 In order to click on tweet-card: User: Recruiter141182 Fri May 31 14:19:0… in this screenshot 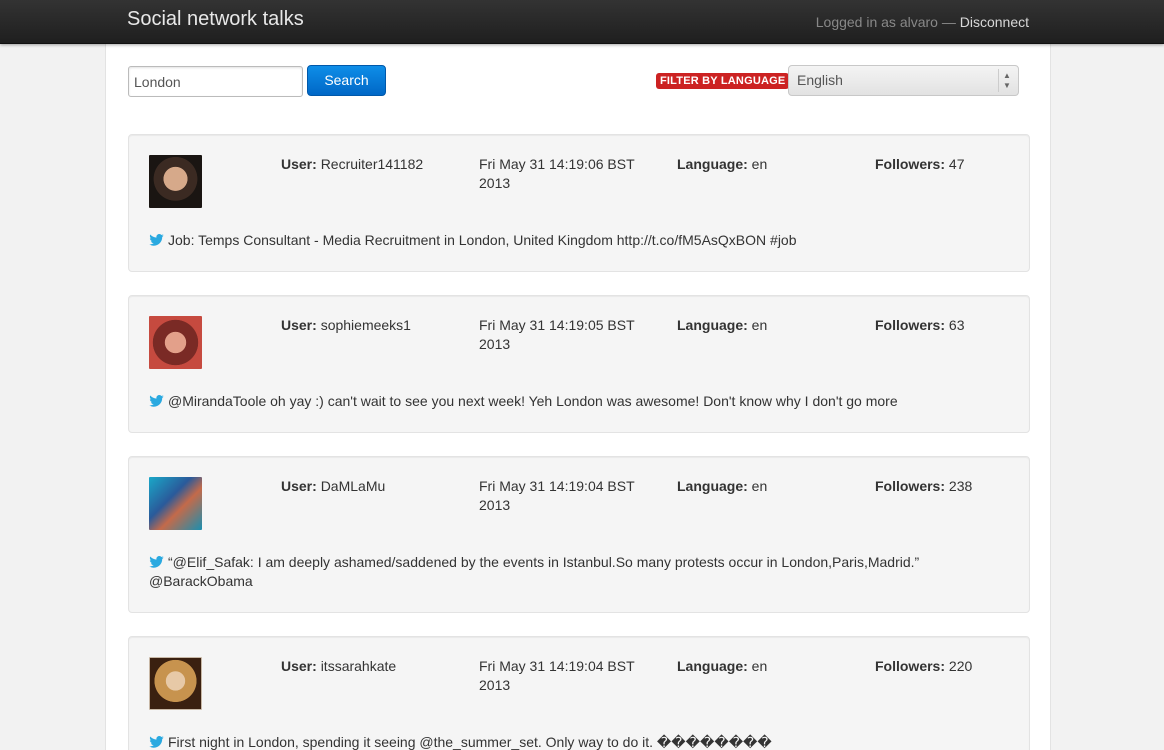, I will do `click(579, 203)`.